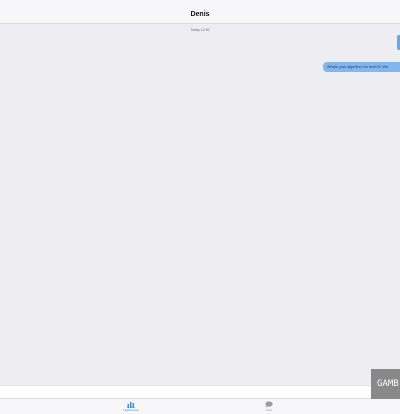  Describe the element at coordinates (200, 406) in the screenshot. I see `tab-bar: Highscores Chat` at that location.